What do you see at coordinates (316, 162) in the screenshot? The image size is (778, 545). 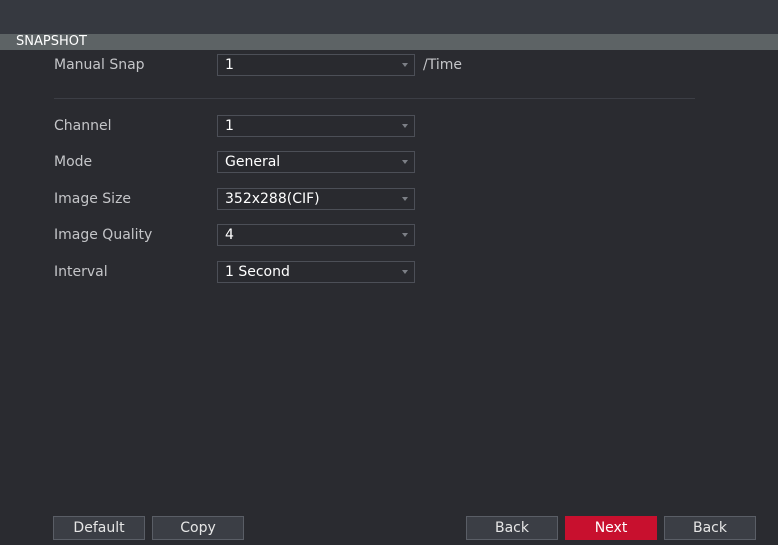 I see `mode-select: General` at bounding box center [316, 162].